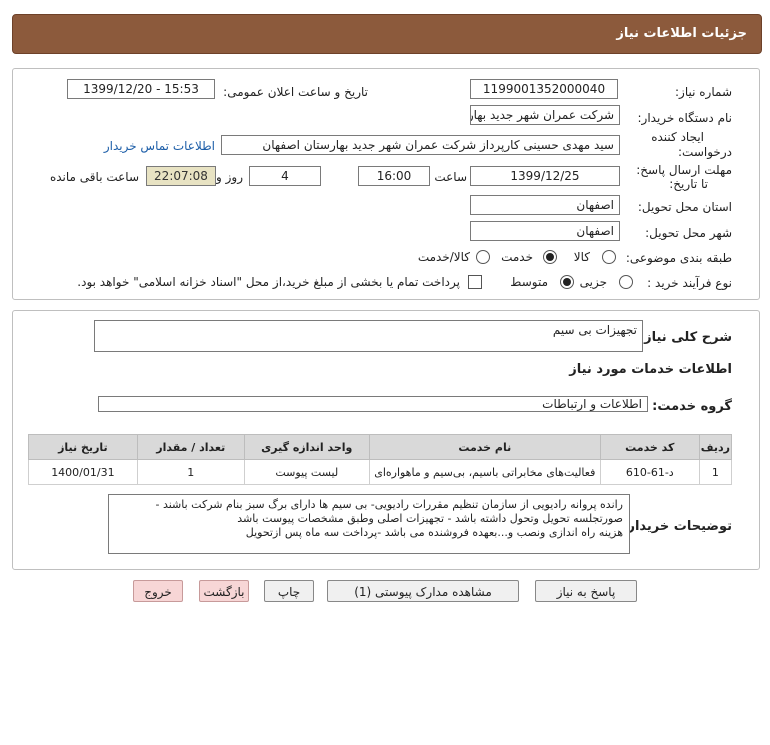  I want to click on process-option-minor: جزیی, so click(593, 282).